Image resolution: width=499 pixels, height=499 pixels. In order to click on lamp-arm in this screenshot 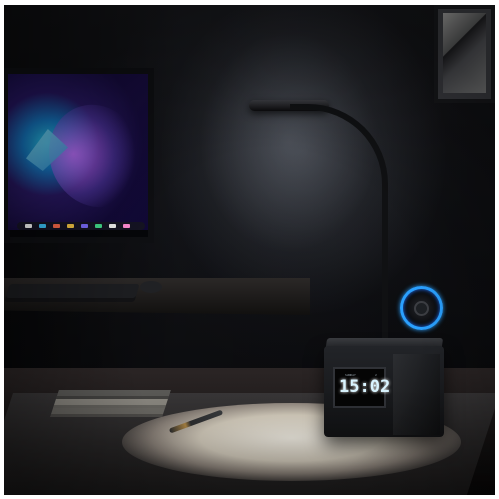, I will do `click(339, 229)`.